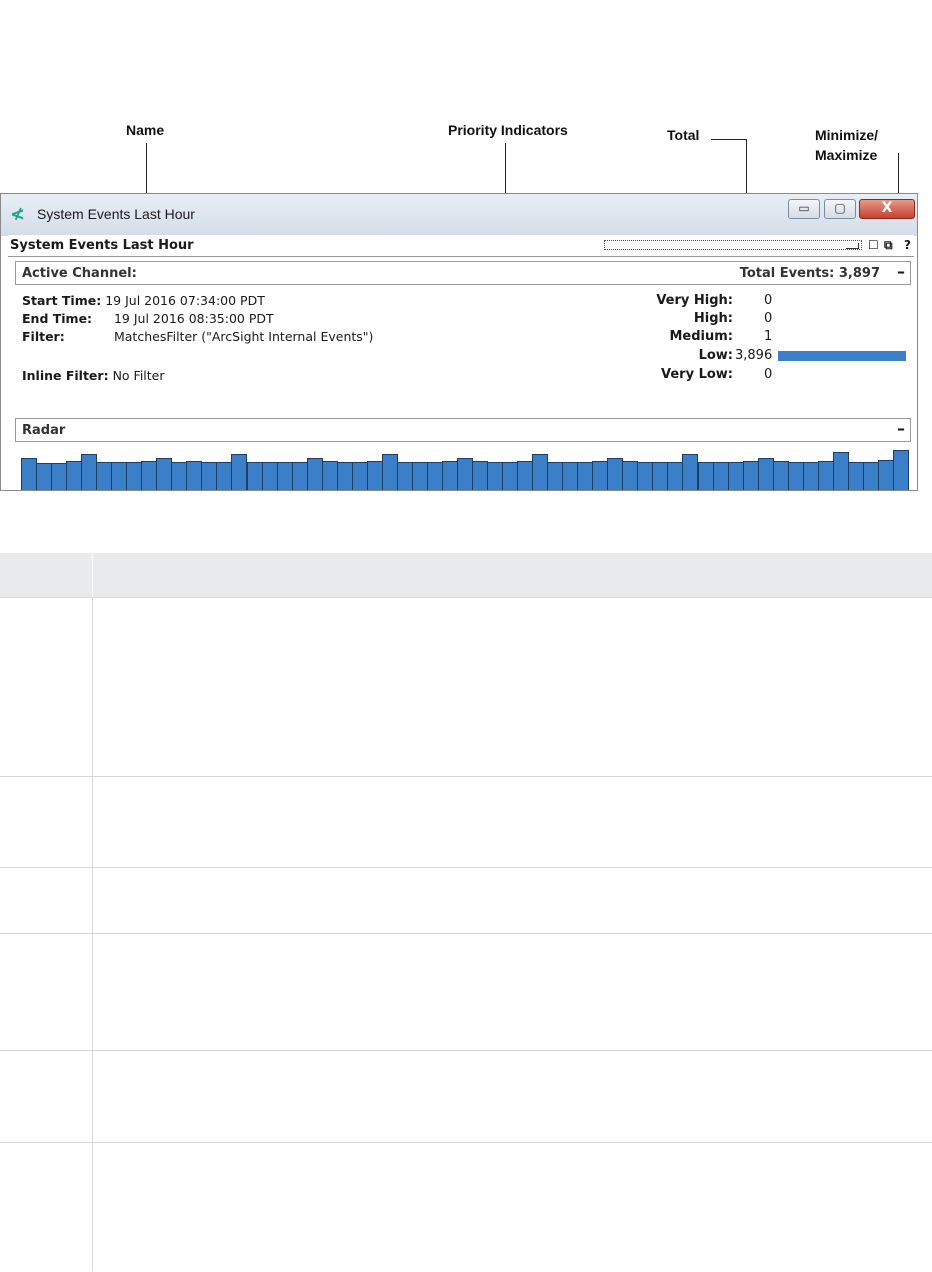 The width and height of the screenshot is (932, 1272). I want to click on end-time-row: End Time: 19 Jul 2016 08:35:00 PDT, so click(148, 318).